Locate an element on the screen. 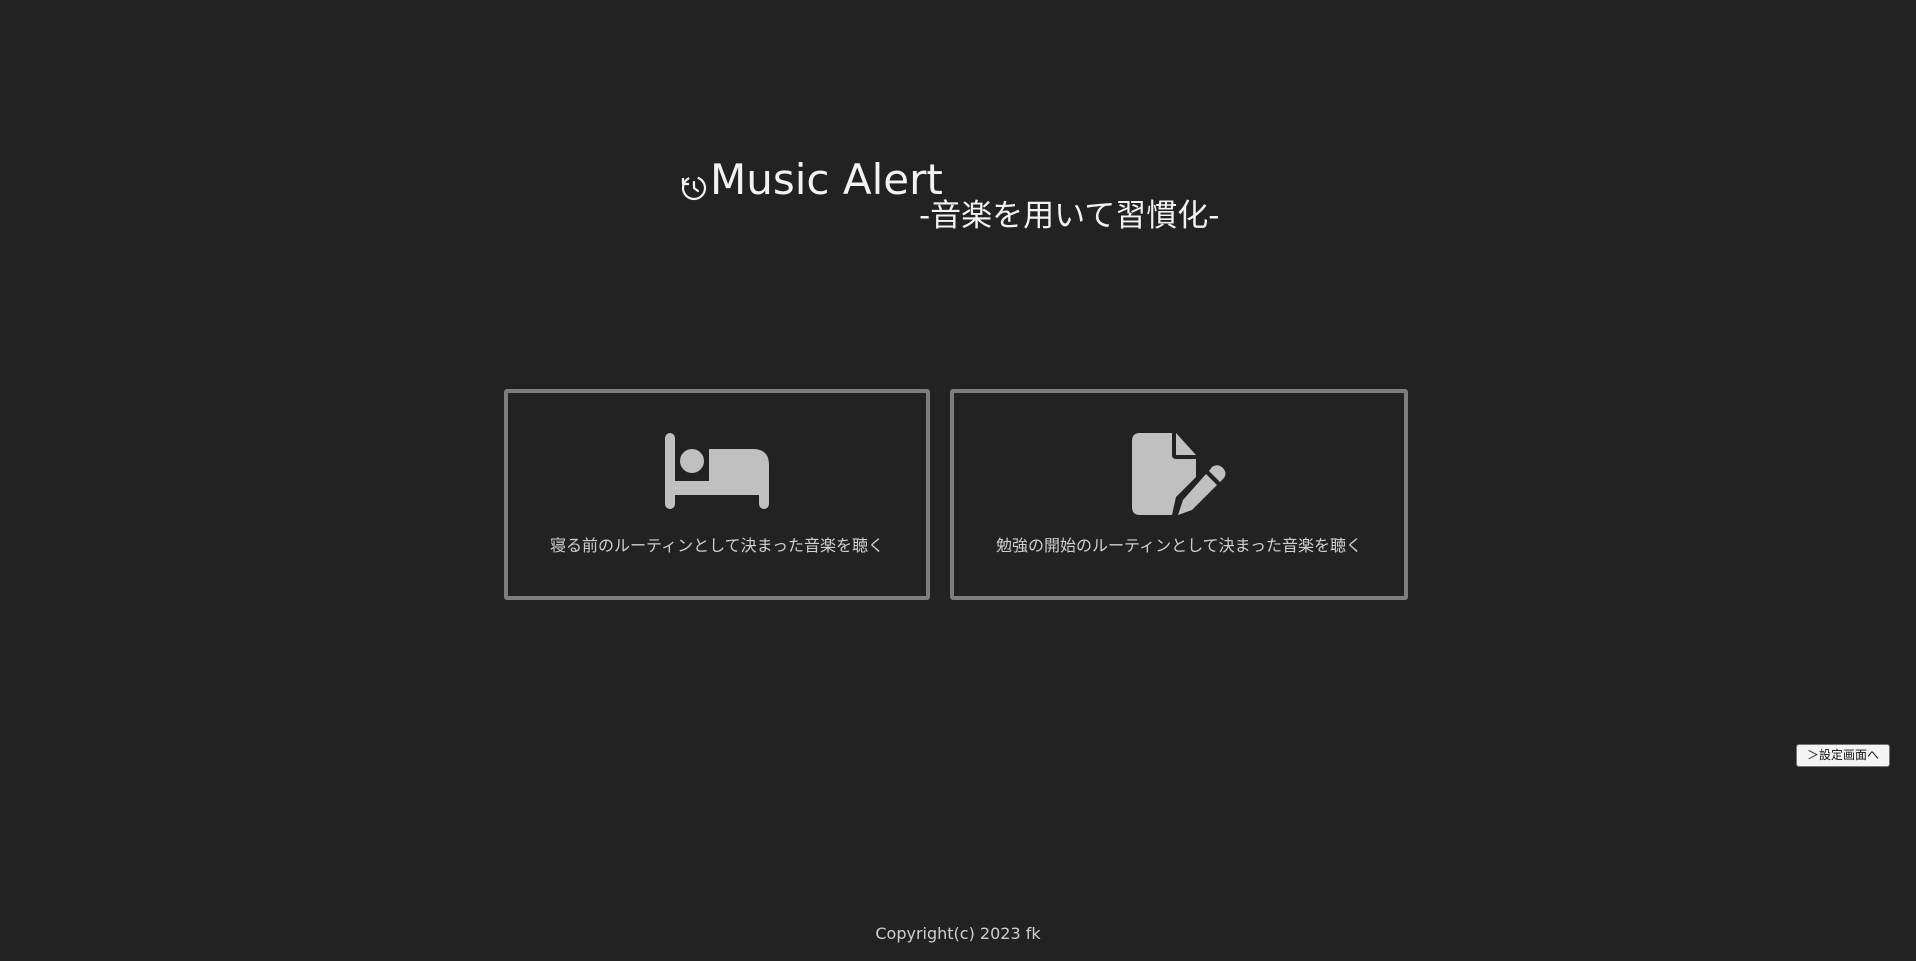  sleep-routine-card: 寝る前のルーティンとして決まった音楽を聴く is located at coordinates (717, 494).